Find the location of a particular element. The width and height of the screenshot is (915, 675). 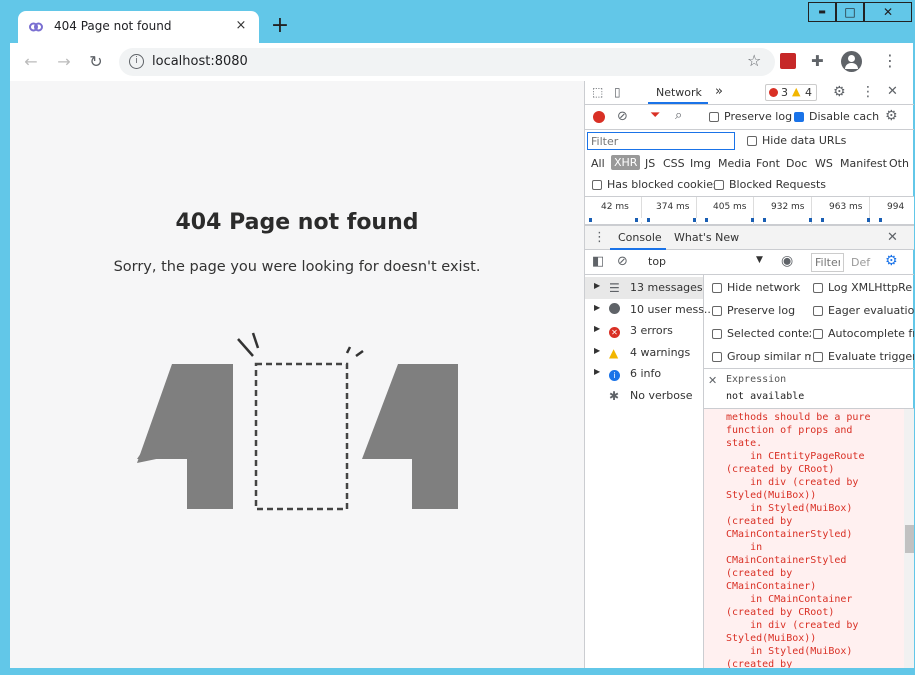

timeline-bars is located at coordinates (749, 220).